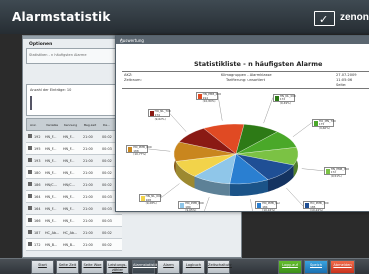  I want to click on col-id: Kennung, so click(70, 125).